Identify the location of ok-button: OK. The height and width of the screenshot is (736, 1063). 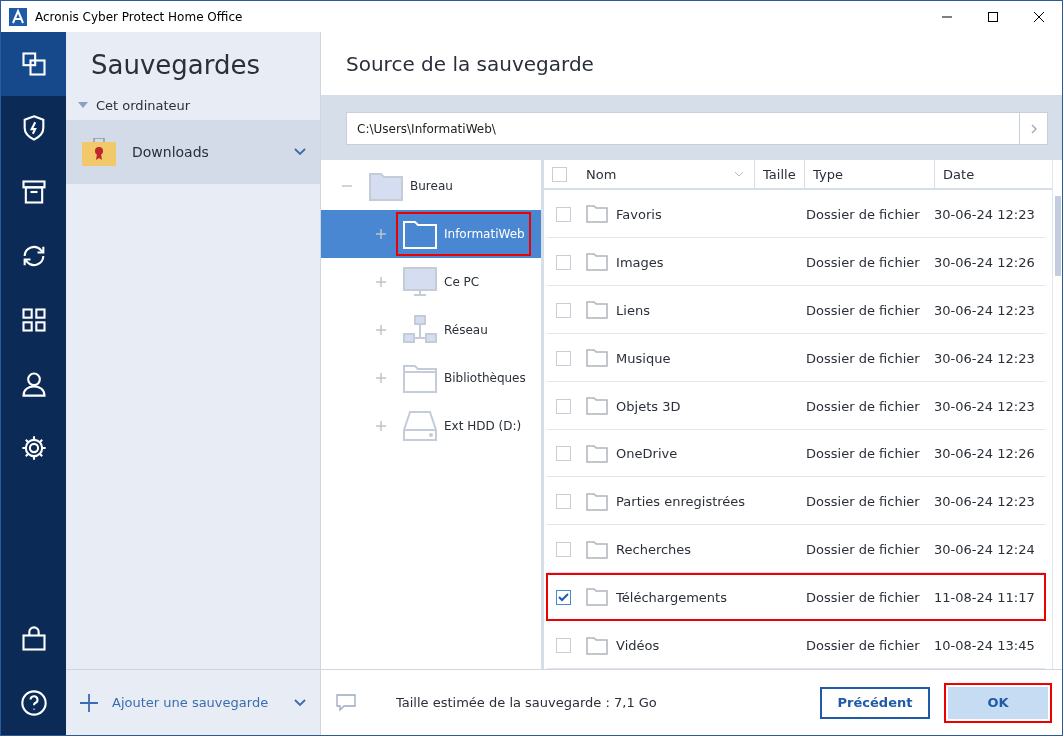
(998, 702).